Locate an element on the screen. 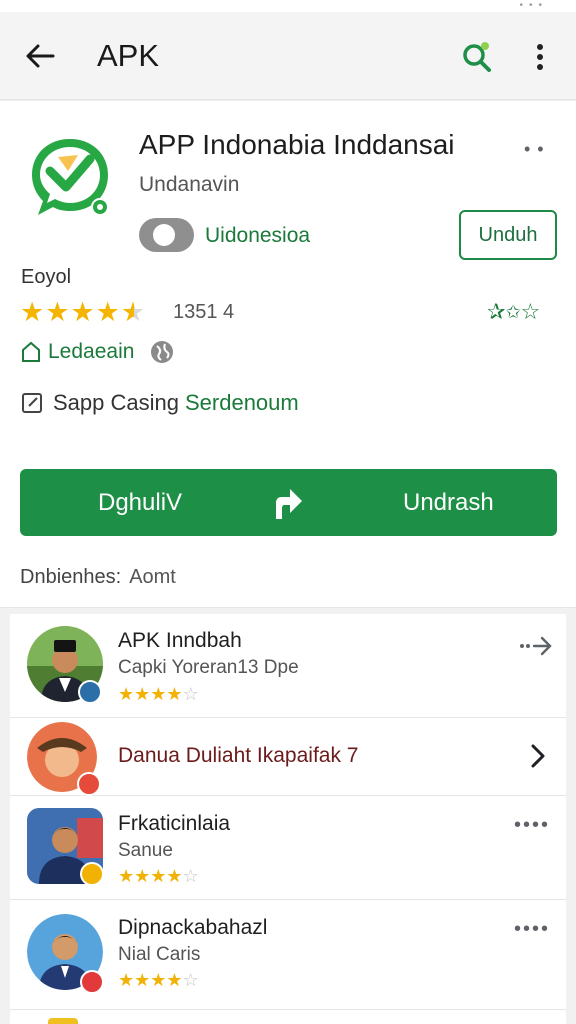  arrow-left-icon is located at coordinates (40, 56).